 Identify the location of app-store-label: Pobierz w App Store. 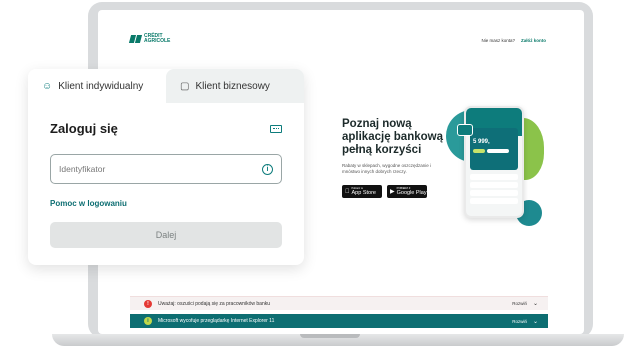
(364, 191).